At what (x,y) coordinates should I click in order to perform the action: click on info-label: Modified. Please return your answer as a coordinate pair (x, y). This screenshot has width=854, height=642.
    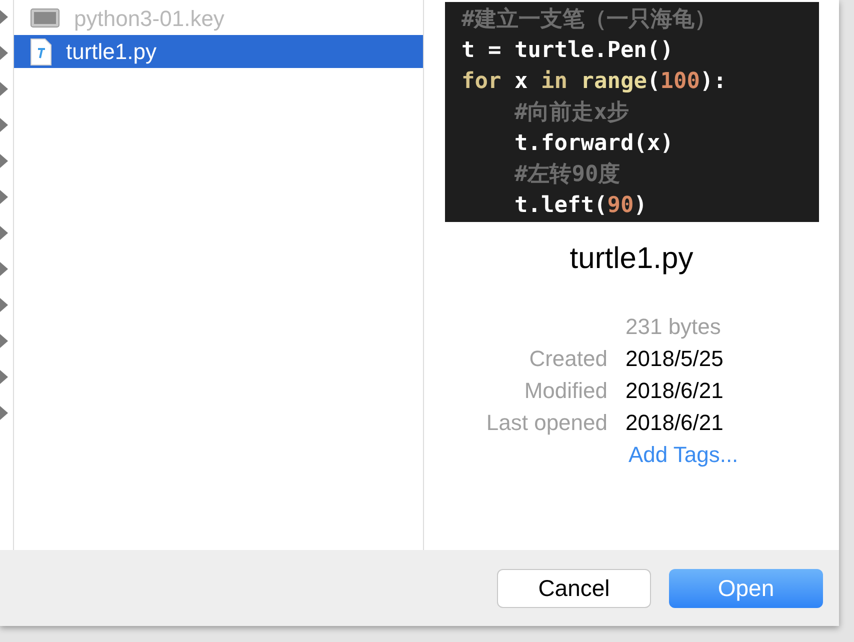
    Looking at the image, I should click on (565, 391).